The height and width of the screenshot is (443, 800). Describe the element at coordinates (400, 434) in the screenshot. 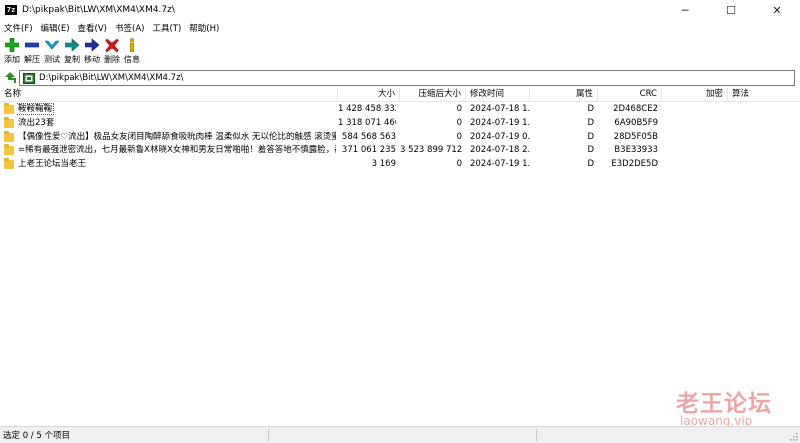

I see `status-bar: 选定 0 / 5 个项目` at that location.